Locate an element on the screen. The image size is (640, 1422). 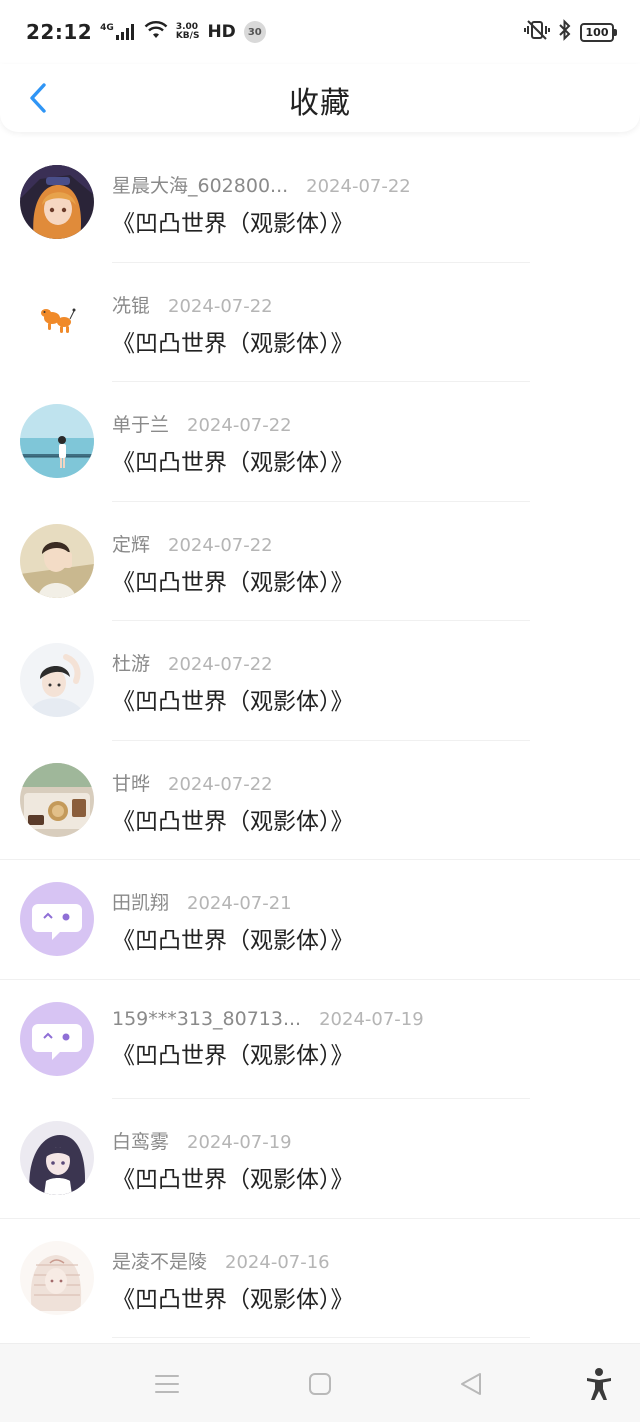
signal-icon: 4G is located at coordinates (118, 32).